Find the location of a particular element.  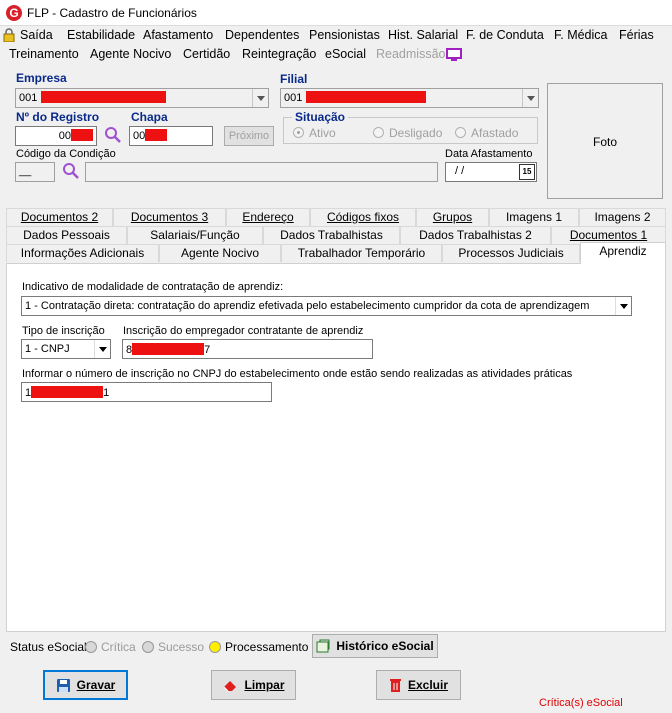

cnpj-end: 1 is located at coordinates (106, 393).